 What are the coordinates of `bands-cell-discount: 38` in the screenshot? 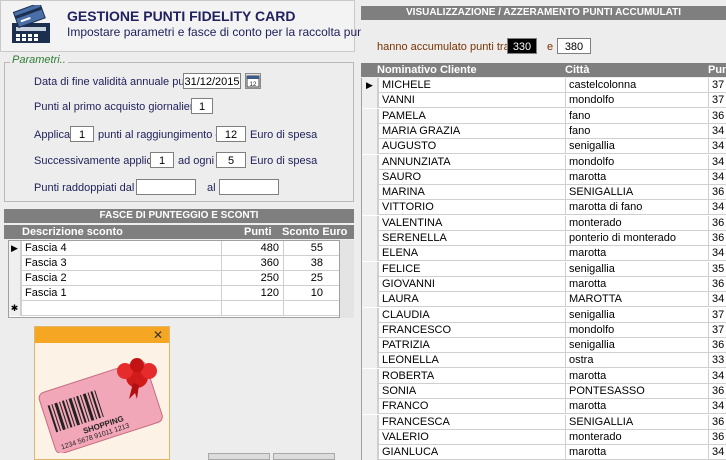 It's located at (311, 263).